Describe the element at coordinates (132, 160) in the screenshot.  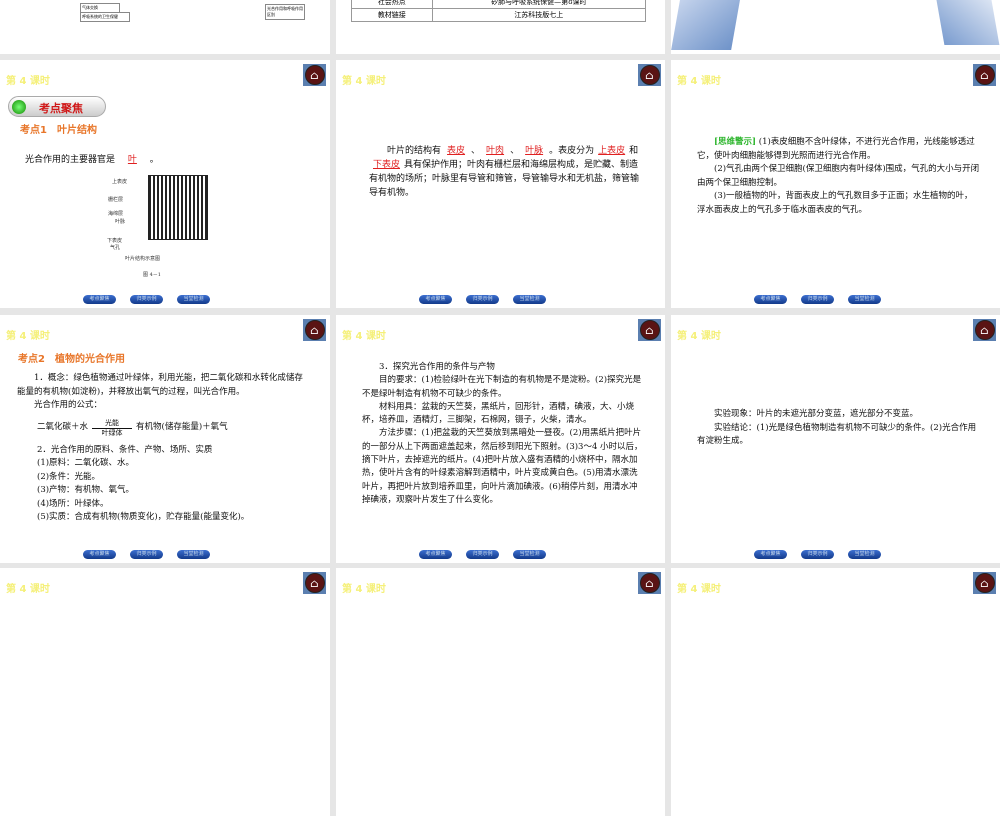
I see `answer: 叶` at that location.